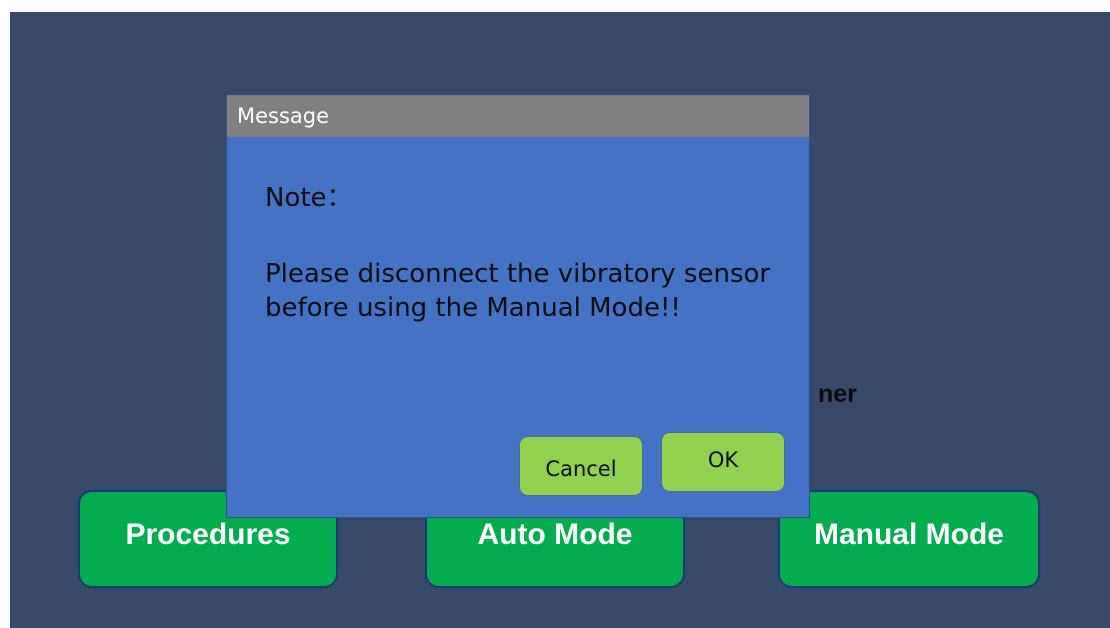  Describe the element at coordinates (837, 394) in the screenshot. I see `obscured-title-text: ner` at that location.